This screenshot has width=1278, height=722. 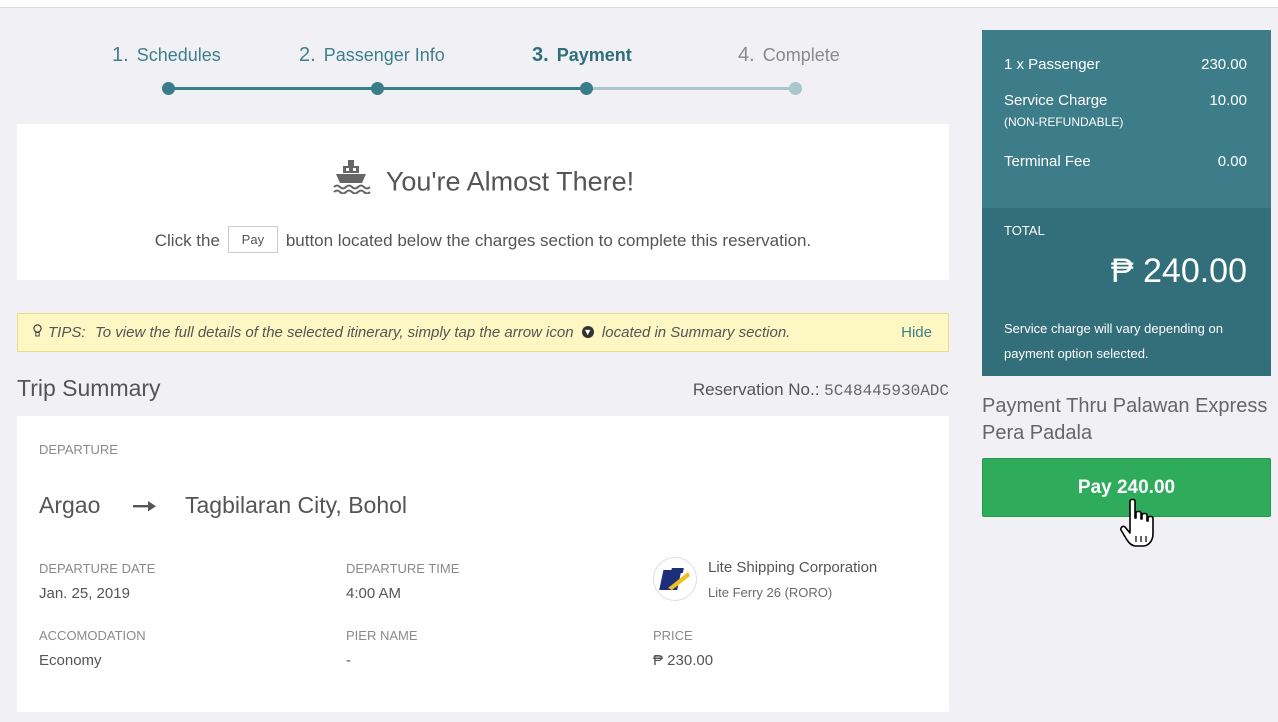 What do you see at coordinates (1024, 230) in the screenshot?
I see `total-label: TOTAL` at bounding box center [1024, 230].